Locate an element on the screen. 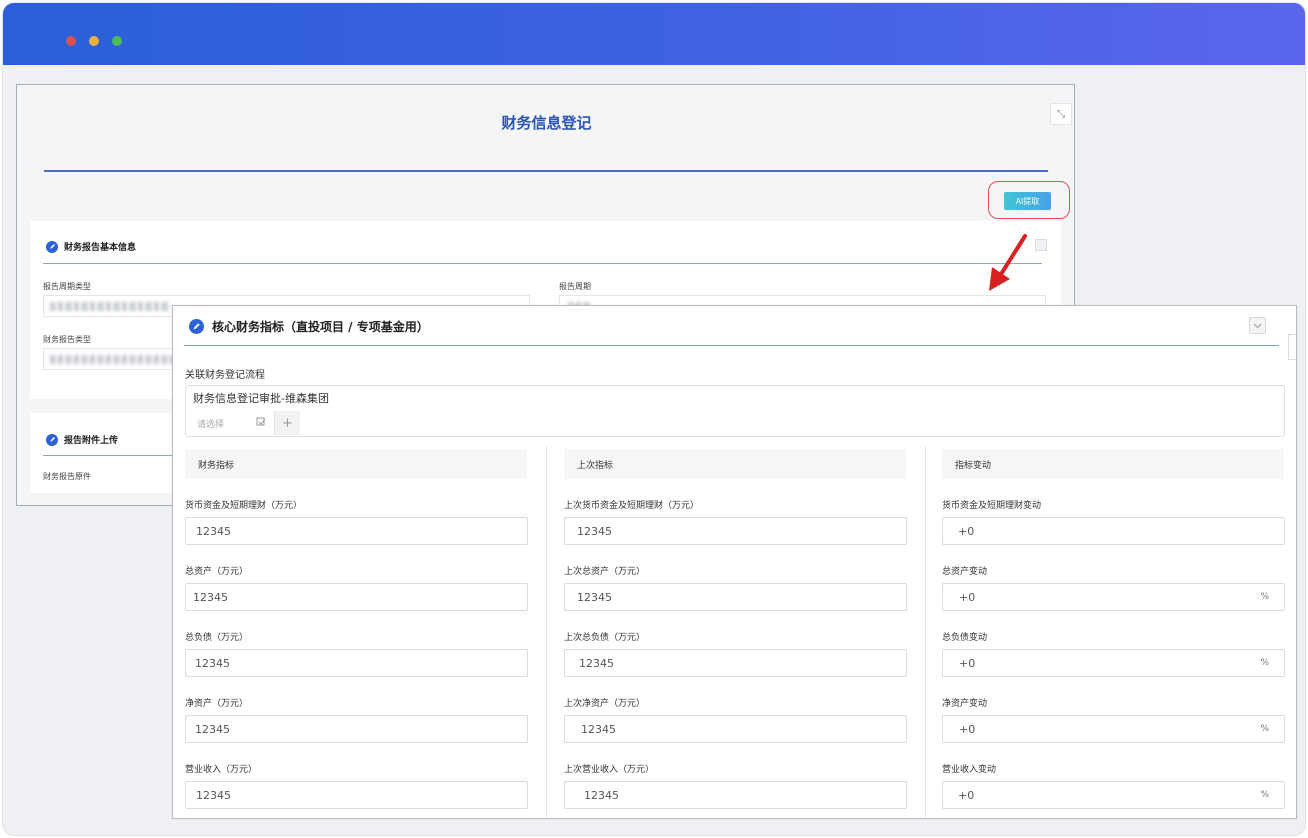 The width and height of the screenshot is (1308, 838). current-assets-input: 12345 is located at coordinates (356, 597).